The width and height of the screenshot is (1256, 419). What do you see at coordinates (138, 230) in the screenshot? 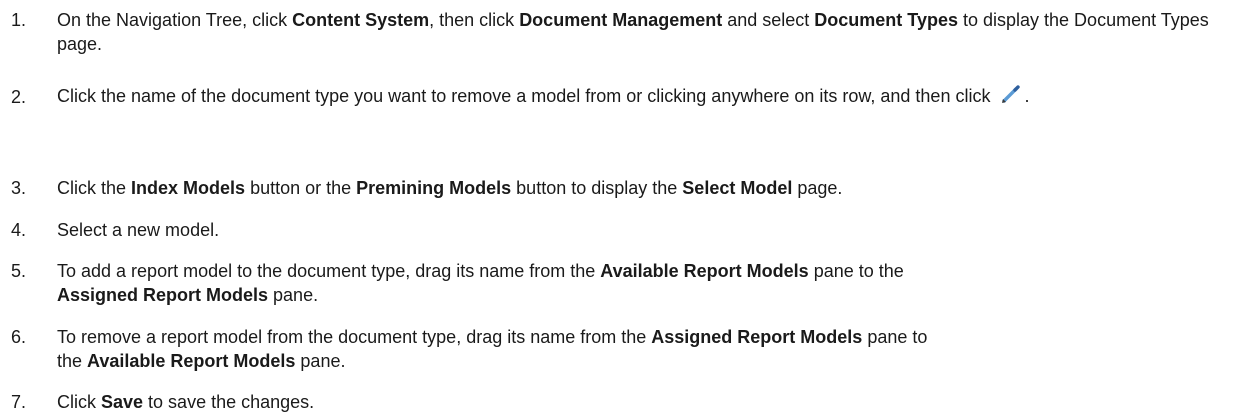
I see `step-text: Select a new model.` at bounding box center [138, 230].